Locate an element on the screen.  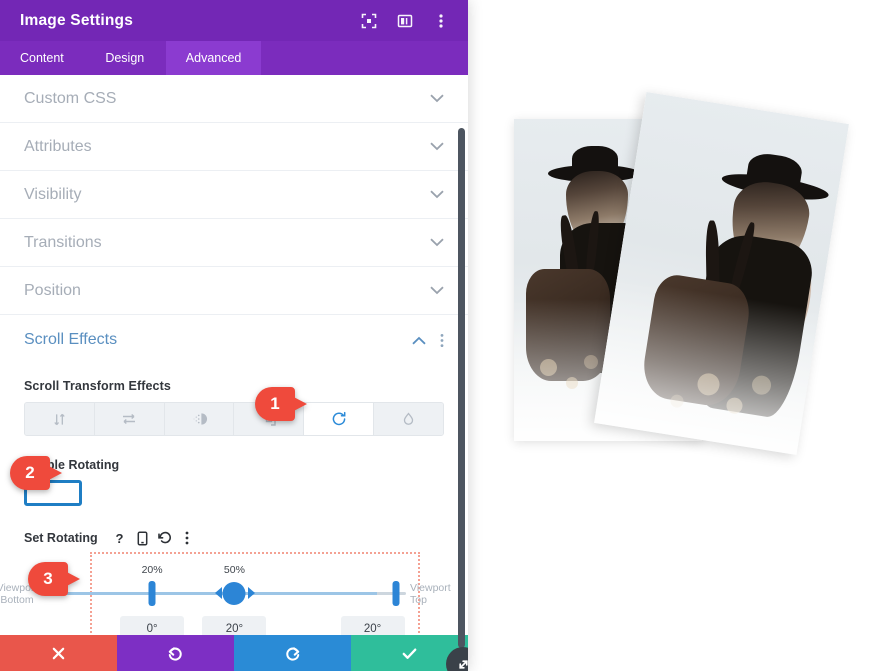
slider-handle-end is located at coordinates (396, 593).